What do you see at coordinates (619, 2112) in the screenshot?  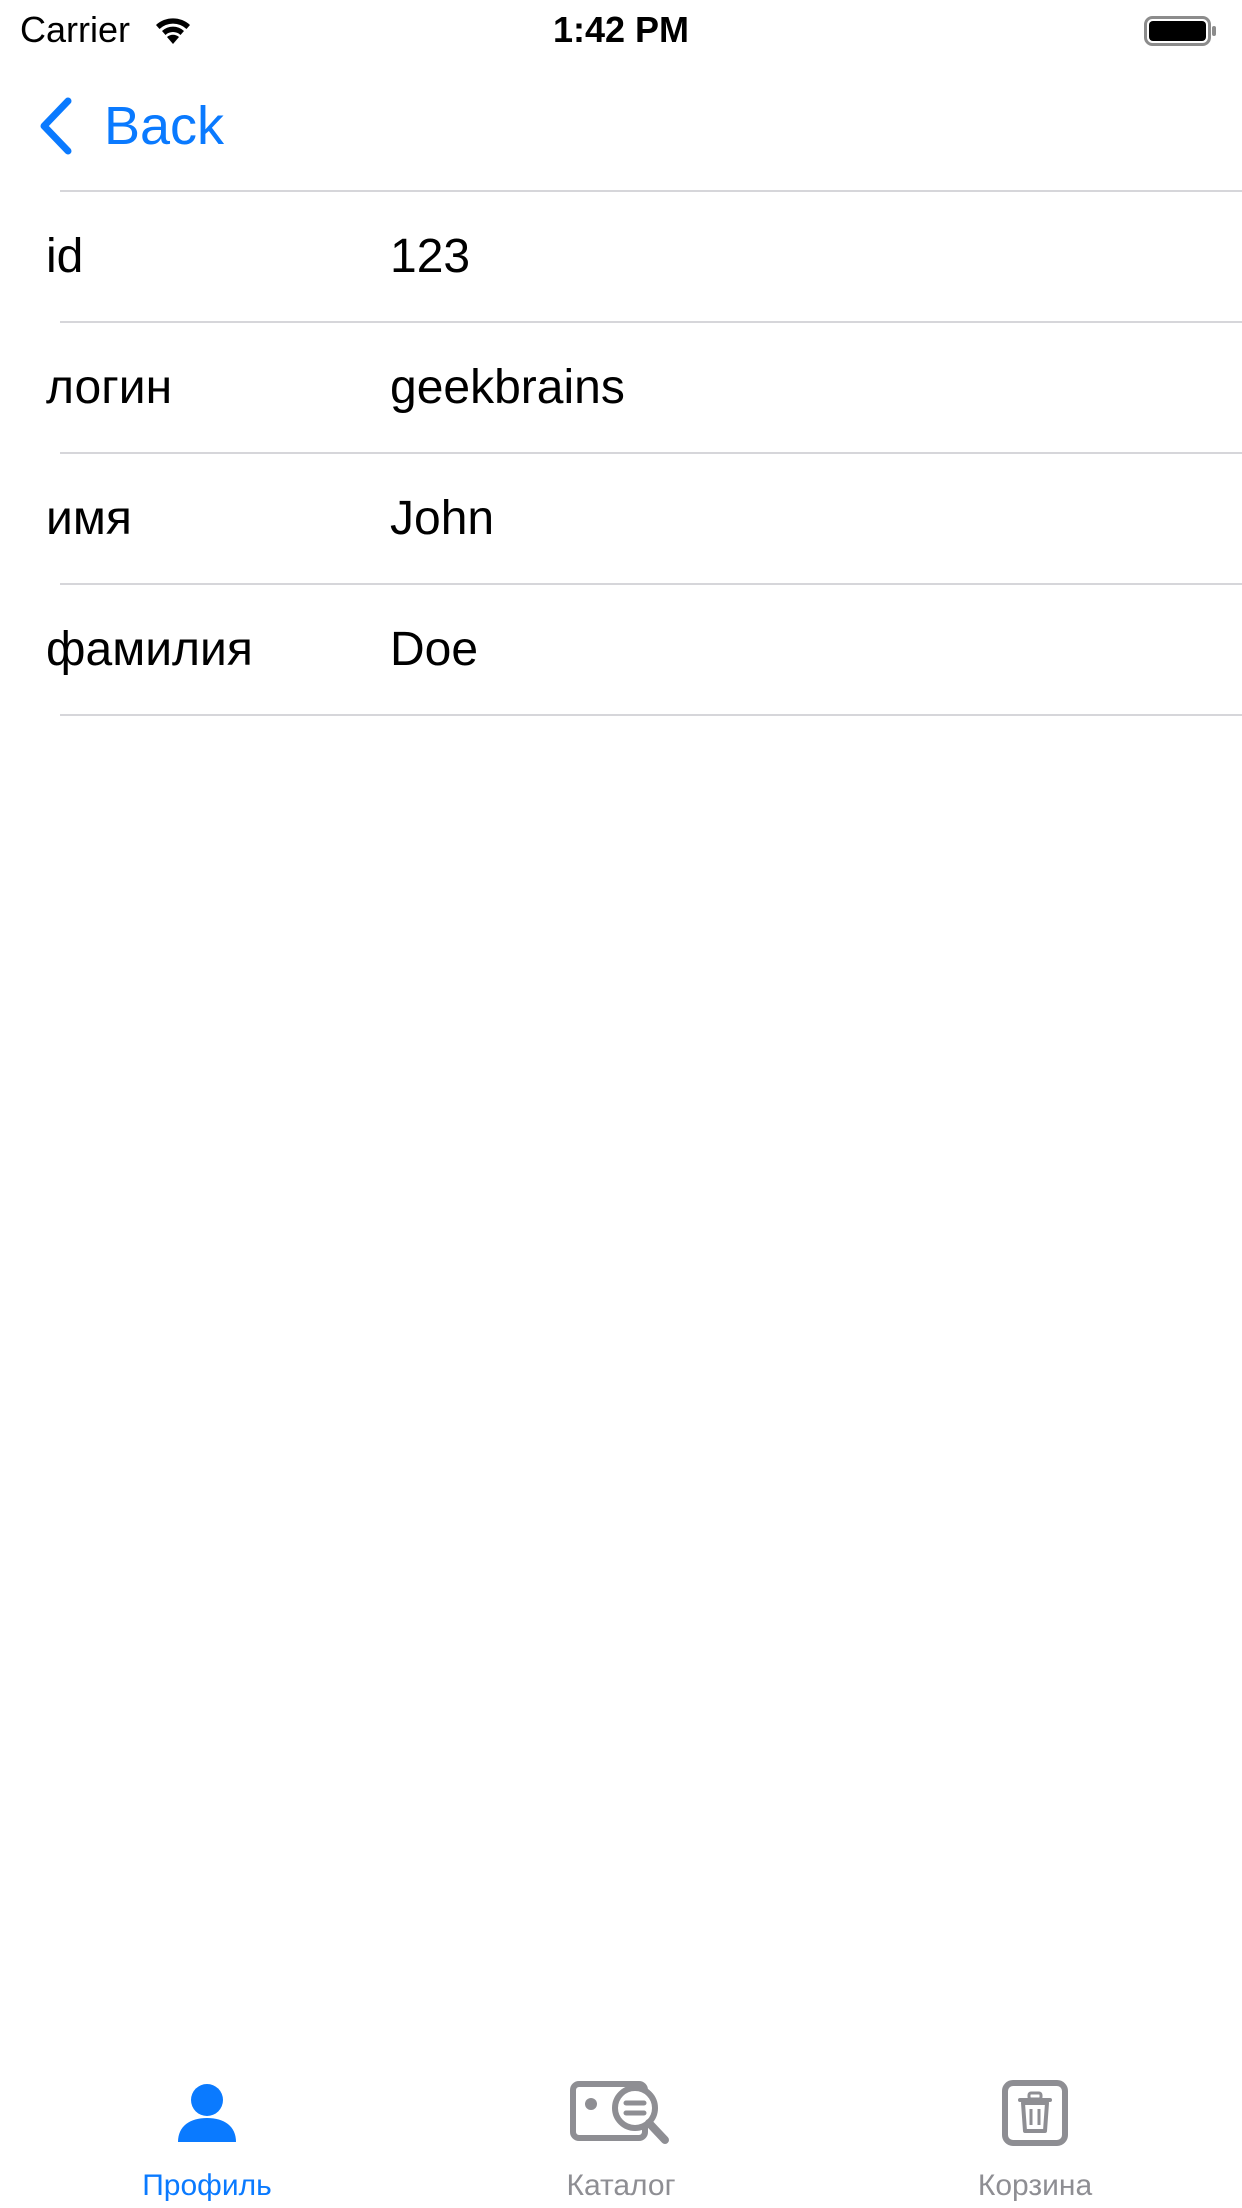 I see `catalog-search-icon` at bounding box center [619, 2112].